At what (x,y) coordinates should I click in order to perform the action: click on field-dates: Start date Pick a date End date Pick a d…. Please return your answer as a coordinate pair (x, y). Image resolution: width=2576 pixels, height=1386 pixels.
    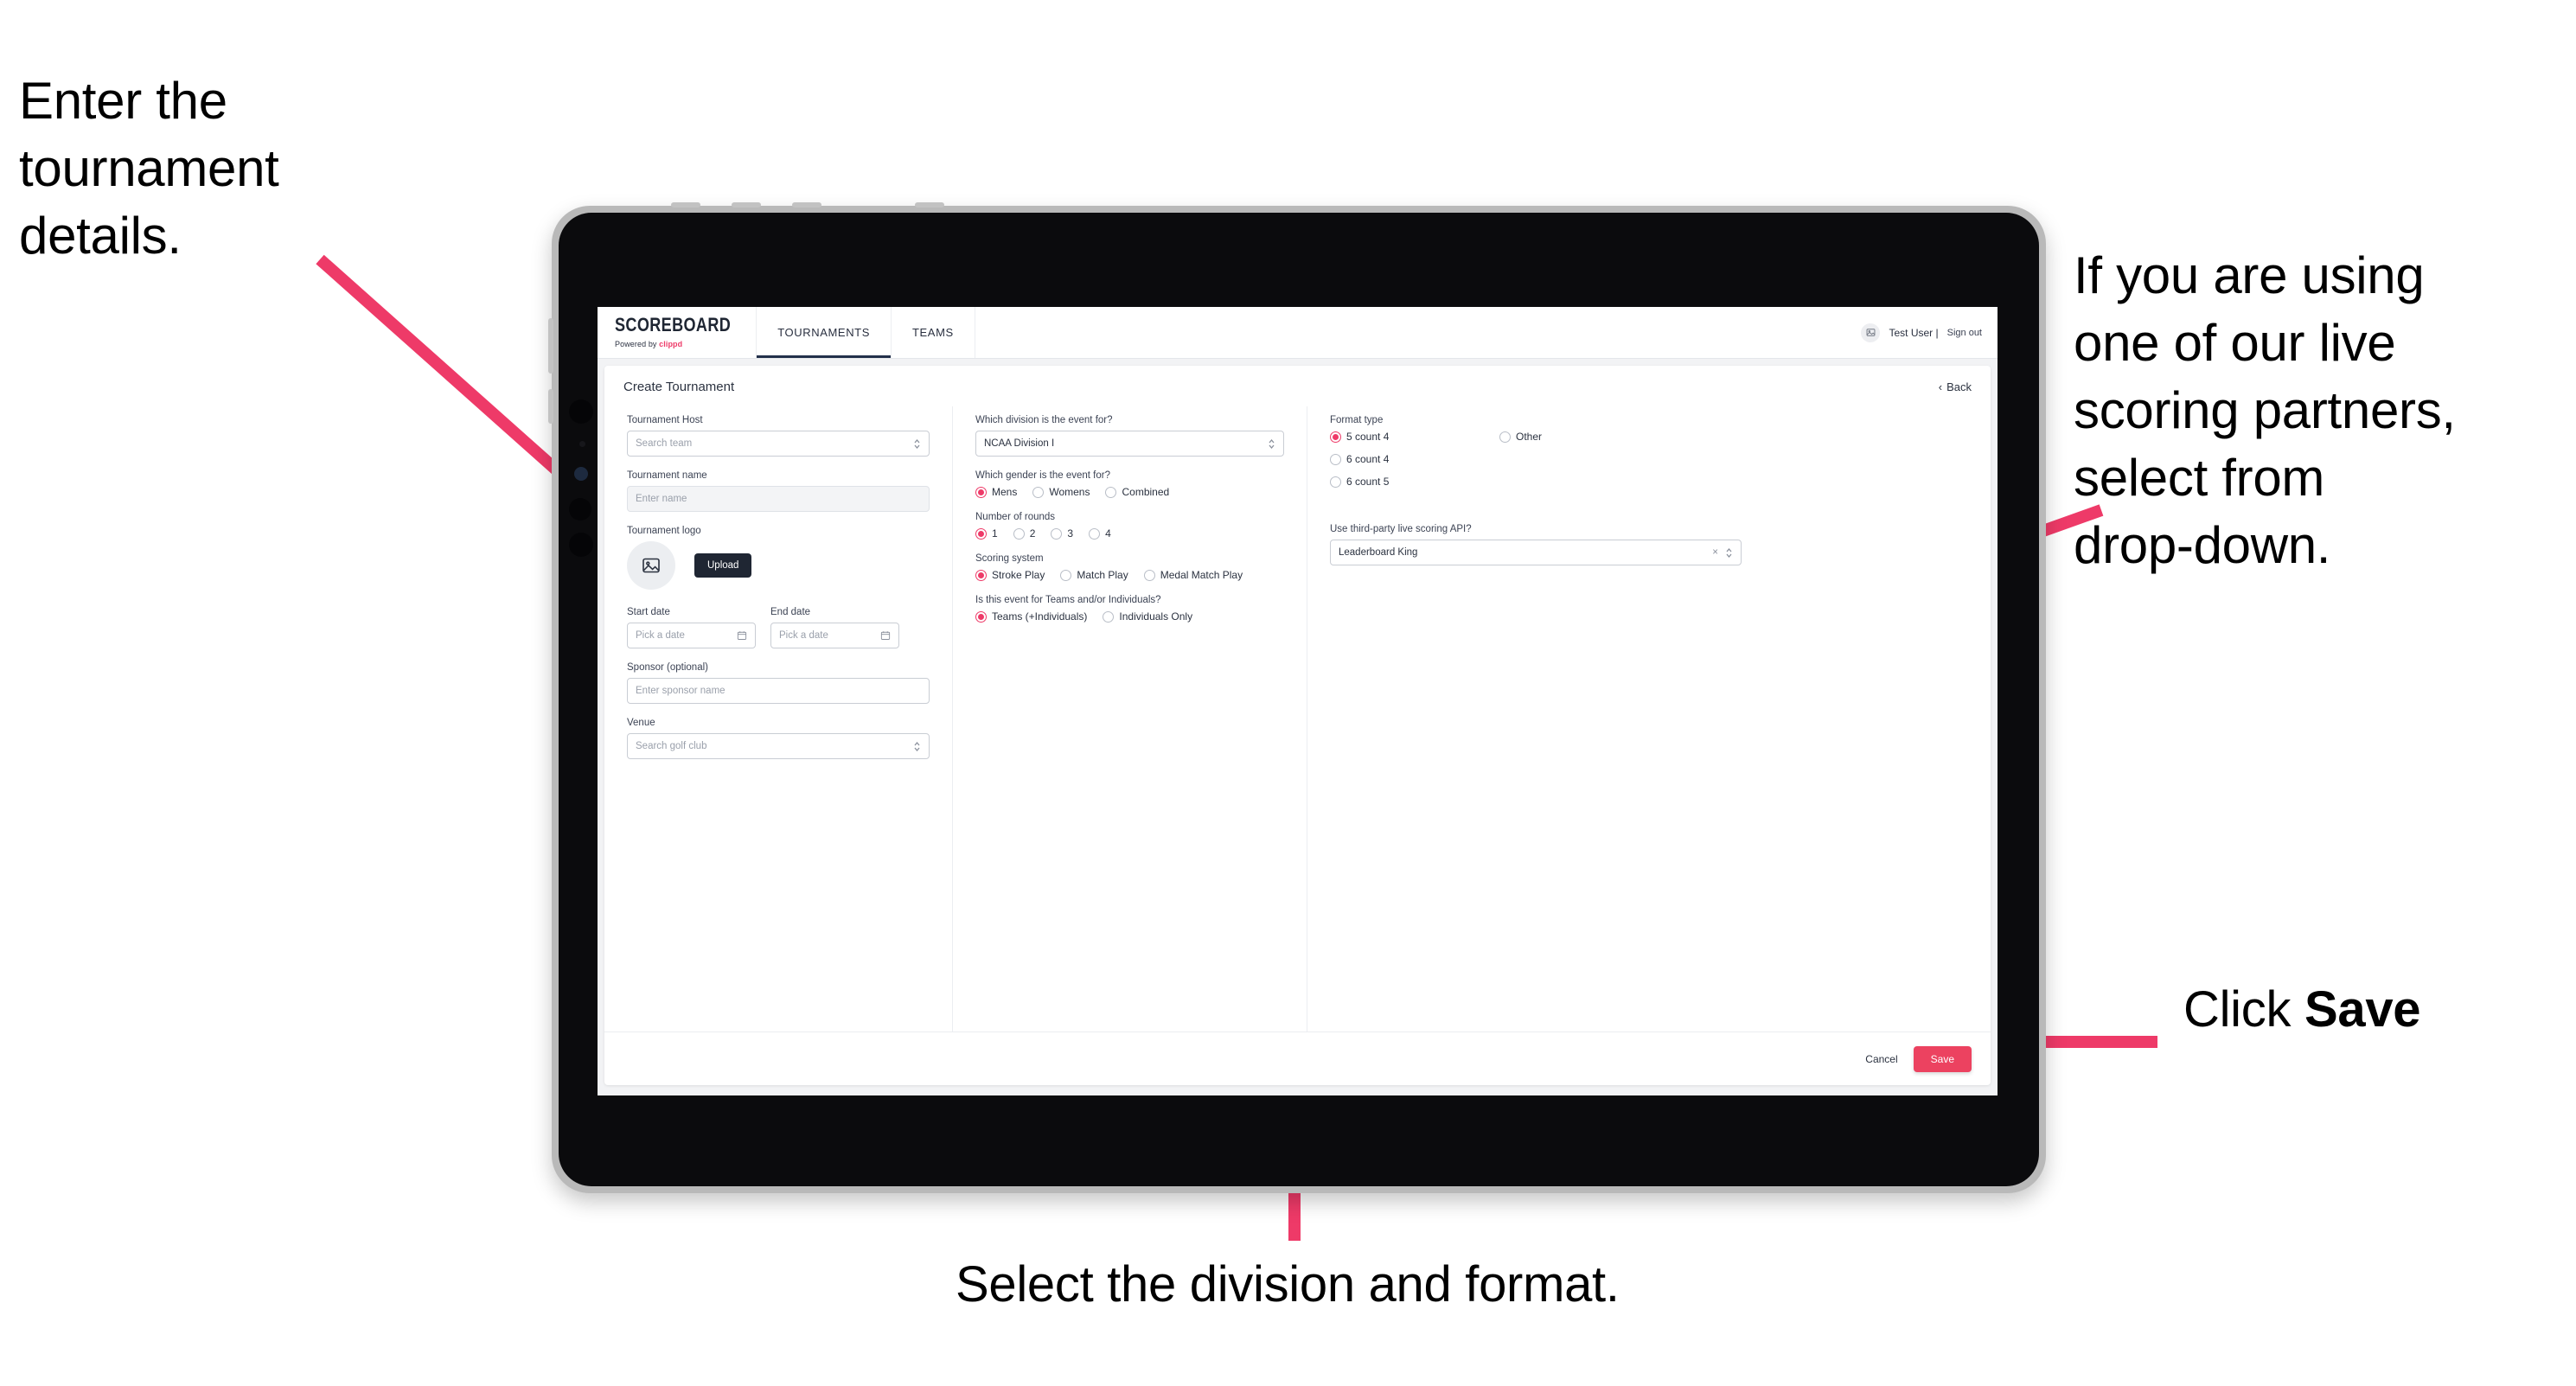
    Looking at the image, I should click on (779, 627).